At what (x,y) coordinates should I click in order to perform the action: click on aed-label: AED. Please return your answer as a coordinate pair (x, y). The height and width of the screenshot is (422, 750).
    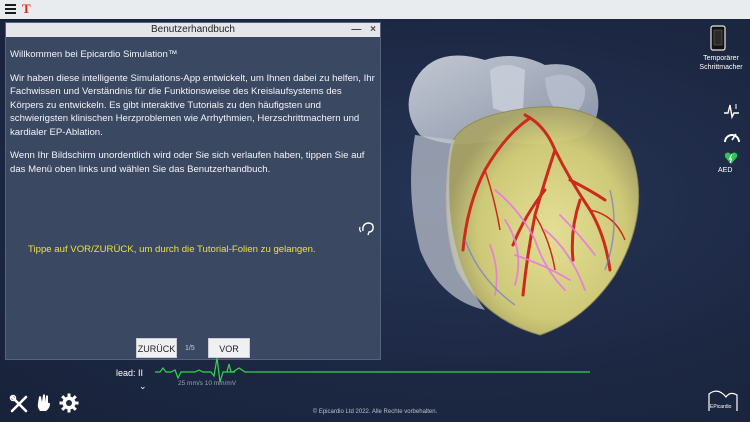
    Looking at the image, I should click on (725, 170).